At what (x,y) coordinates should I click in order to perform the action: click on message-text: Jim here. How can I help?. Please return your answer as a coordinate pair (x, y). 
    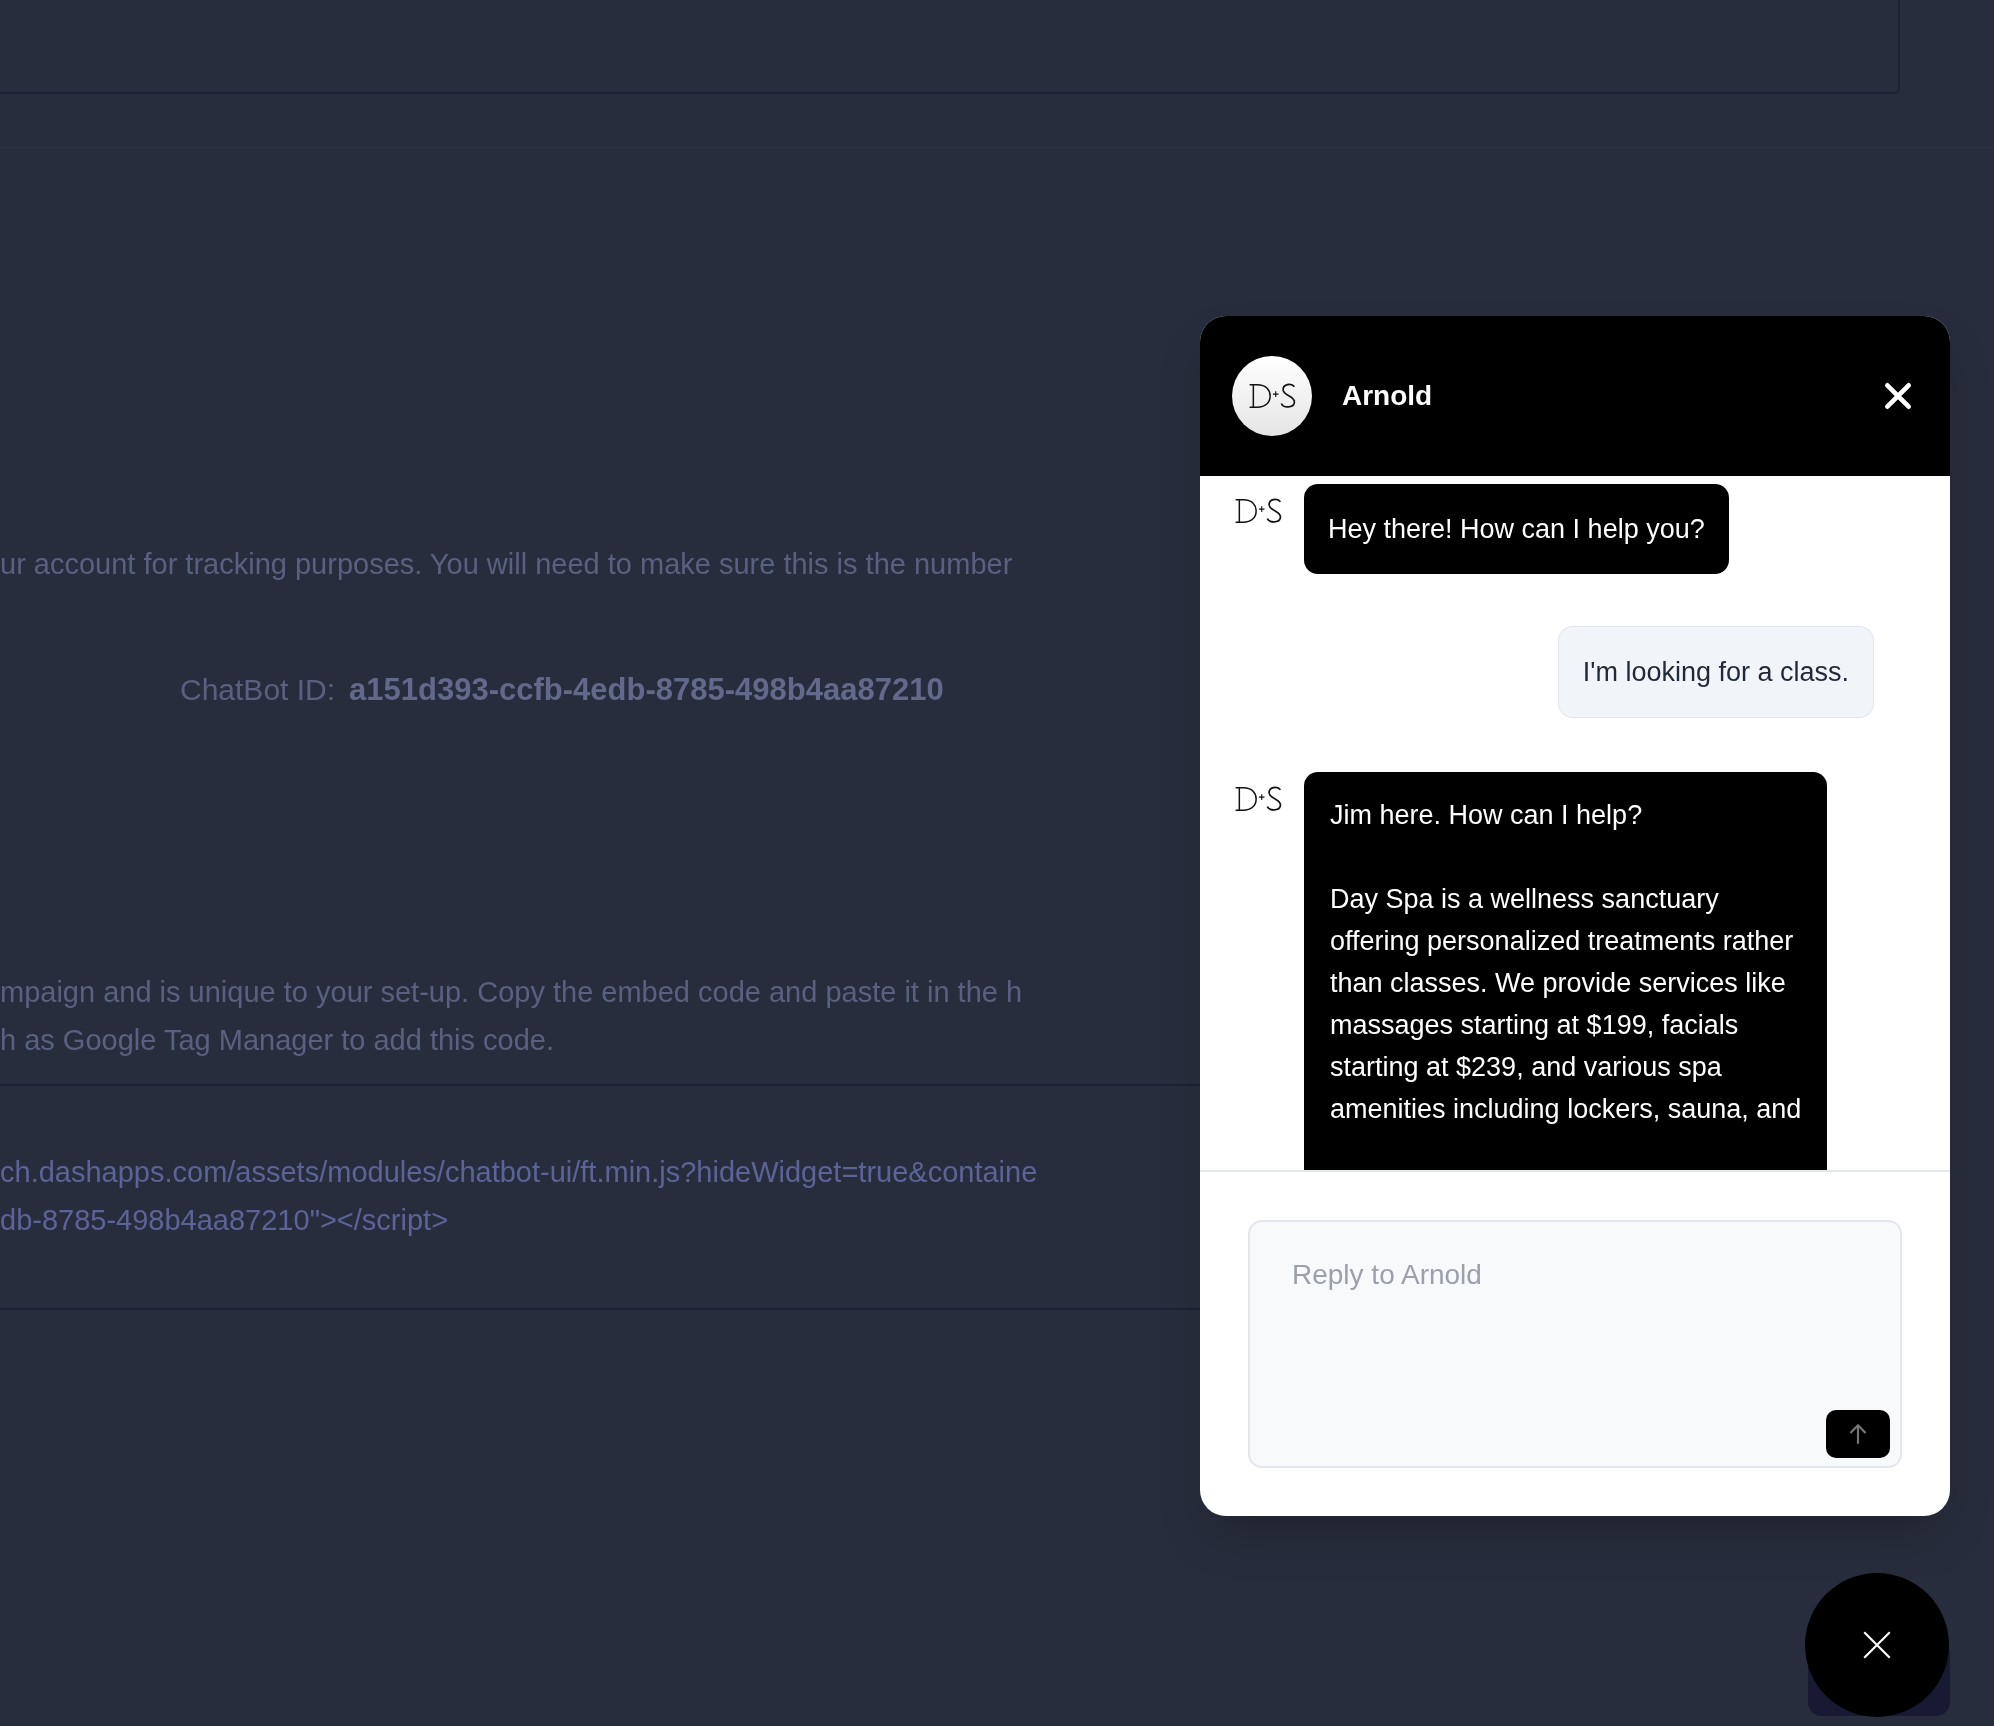
    Looking at the image, I should click on (1487, 815).